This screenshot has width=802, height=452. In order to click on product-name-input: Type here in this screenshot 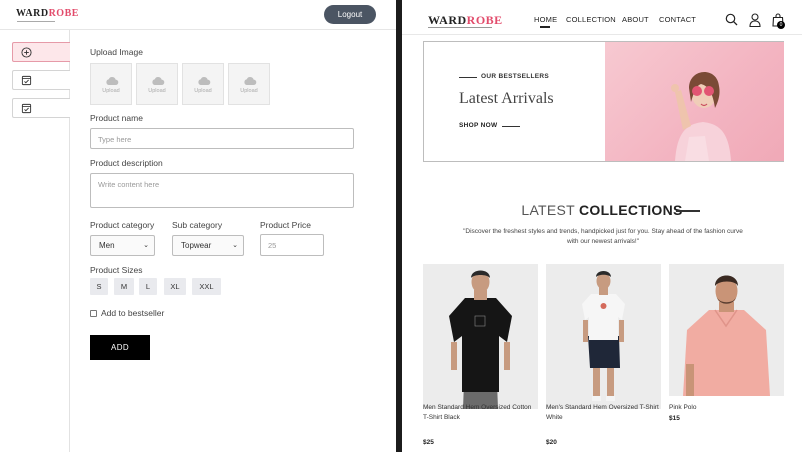, I will do `click(222, 138)`.